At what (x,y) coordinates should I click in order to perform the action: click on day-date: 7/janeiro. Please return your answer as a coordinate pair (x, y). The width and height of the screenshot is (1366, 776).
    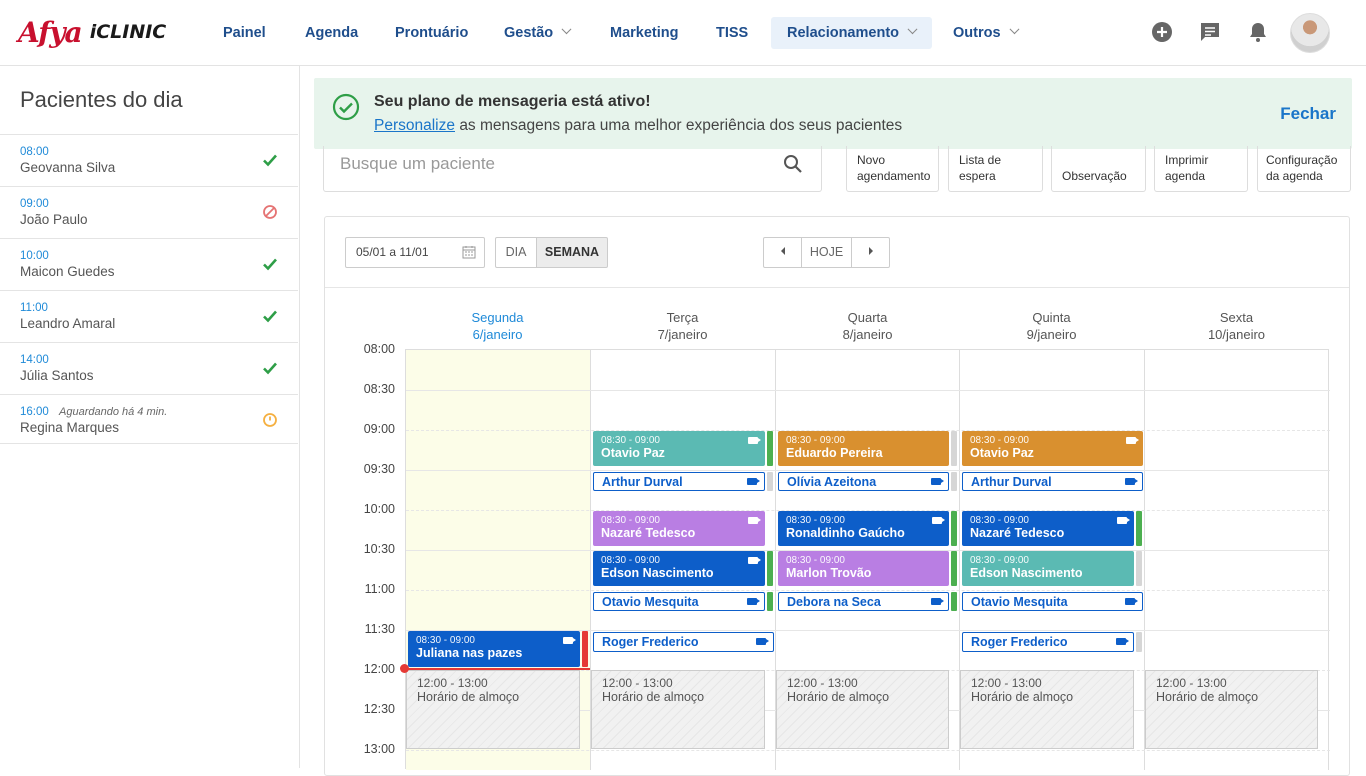
    Looking at the image, I should click on (682, 334).